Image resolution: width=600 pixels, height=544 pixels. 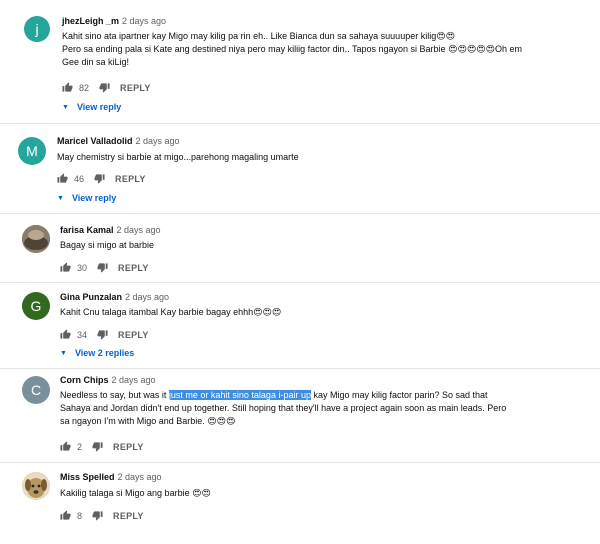 What do you see at coordinates (87, 477) in the screenshot?
I see `author-name: Miss Spelled` at bounding box center [87, 477].